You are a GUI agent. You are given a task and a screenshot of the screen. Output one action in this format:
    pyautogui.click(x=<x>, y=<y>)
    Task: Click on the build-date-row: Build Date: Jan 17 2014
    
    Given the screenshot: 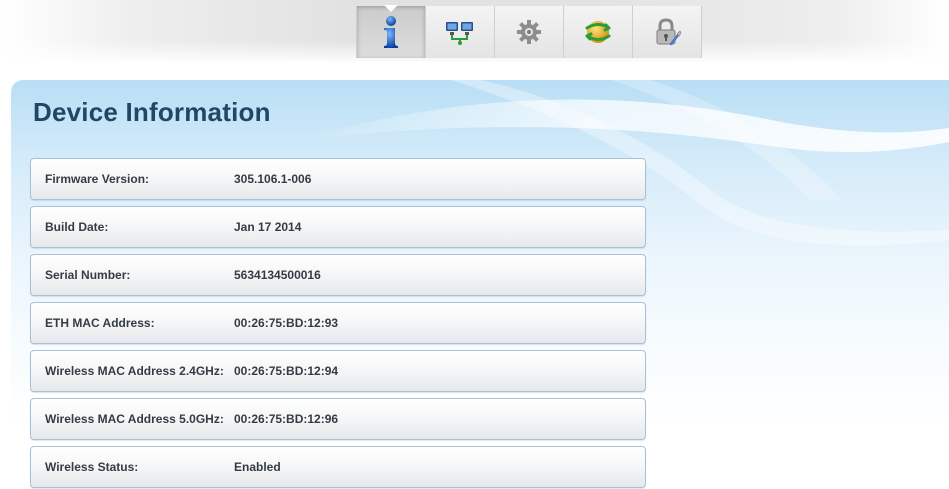 What is the action you would take?
    pyautogui.click(x=338, y=227)
    